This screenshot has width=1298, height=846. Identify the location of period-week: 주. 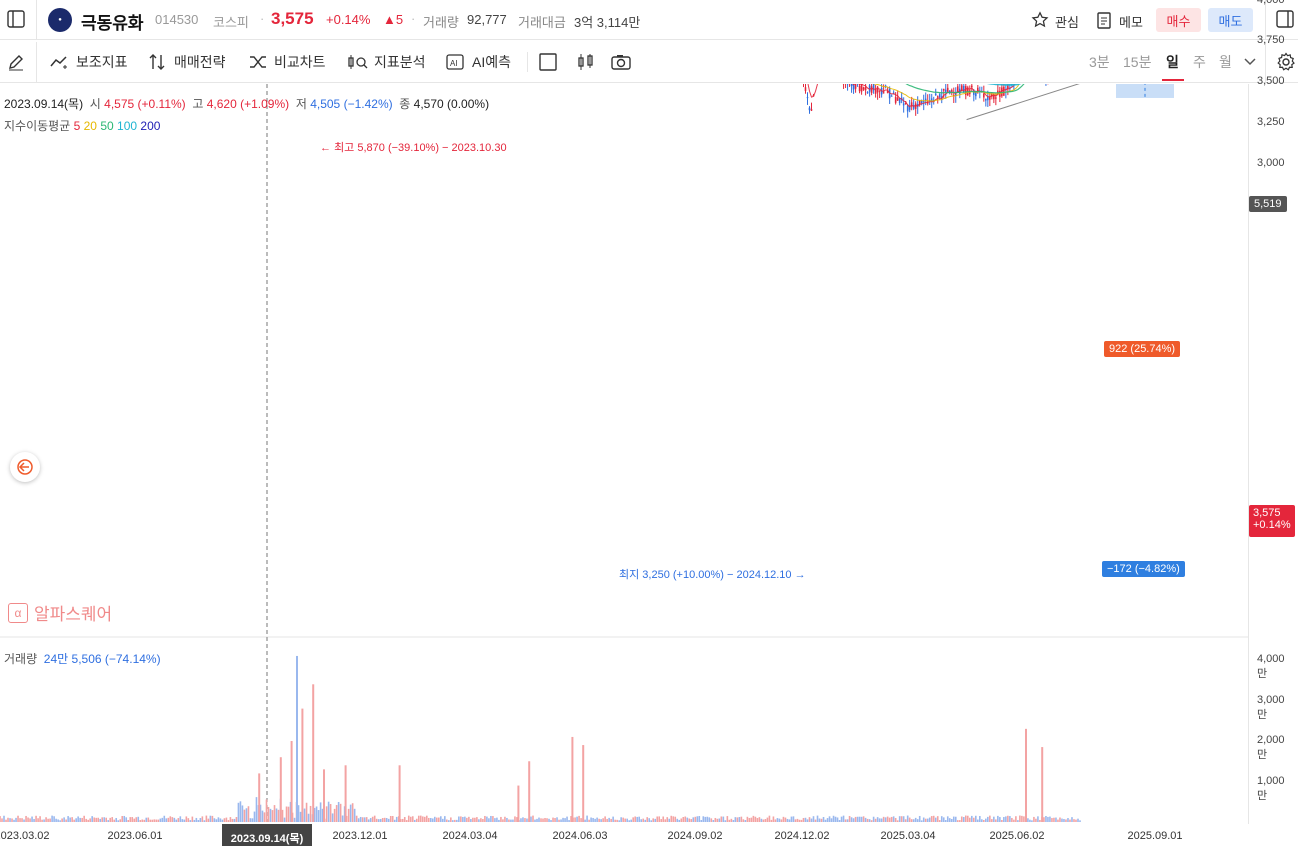
(1199, 62).